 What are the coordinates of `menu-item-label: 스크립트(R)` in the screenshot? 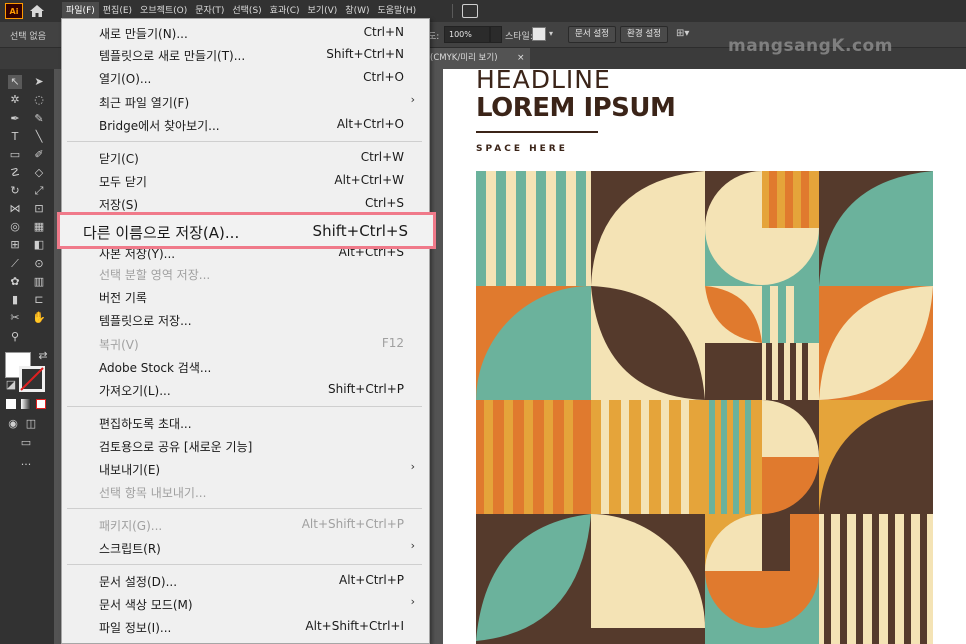 It's located at (130, 549).